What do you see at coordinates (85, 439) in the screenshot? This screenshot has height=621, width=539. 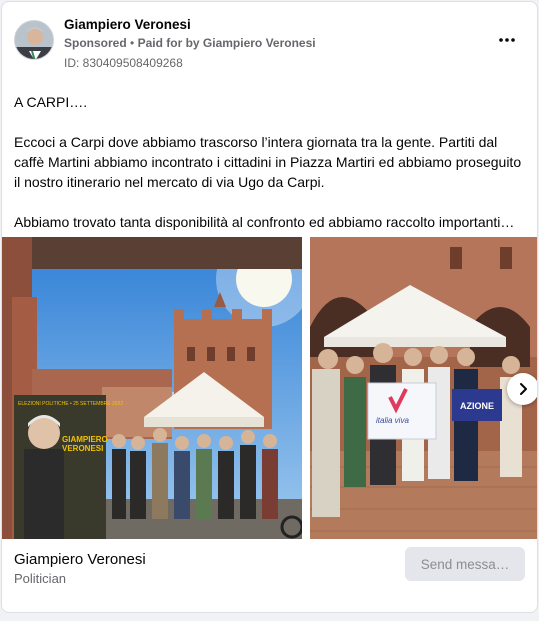 I see `poster-name-line-1: GIAMPIERO` at bounding box center [85, 439].